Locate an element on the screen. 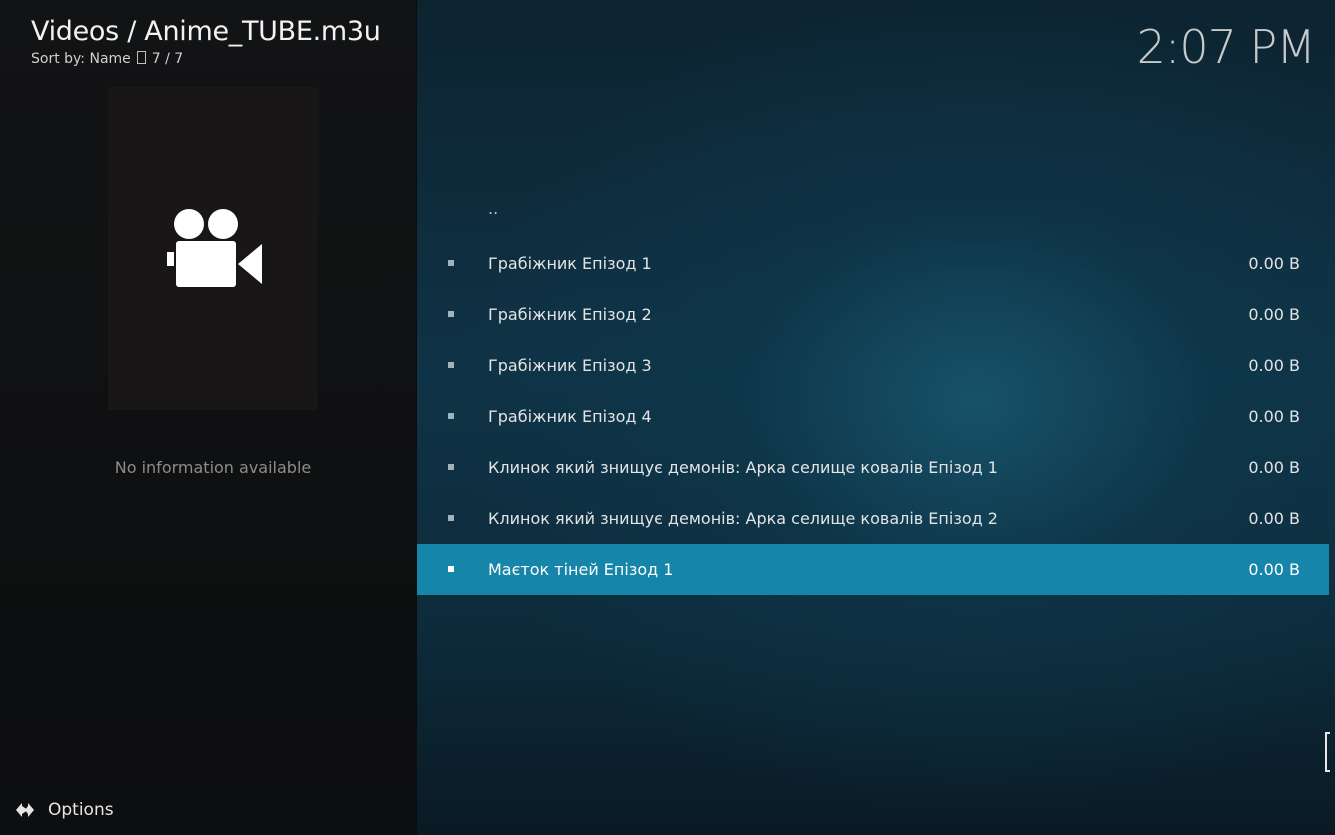 The image size is (1335, 835). video-camera-icon is located at coordinates (214, 248).